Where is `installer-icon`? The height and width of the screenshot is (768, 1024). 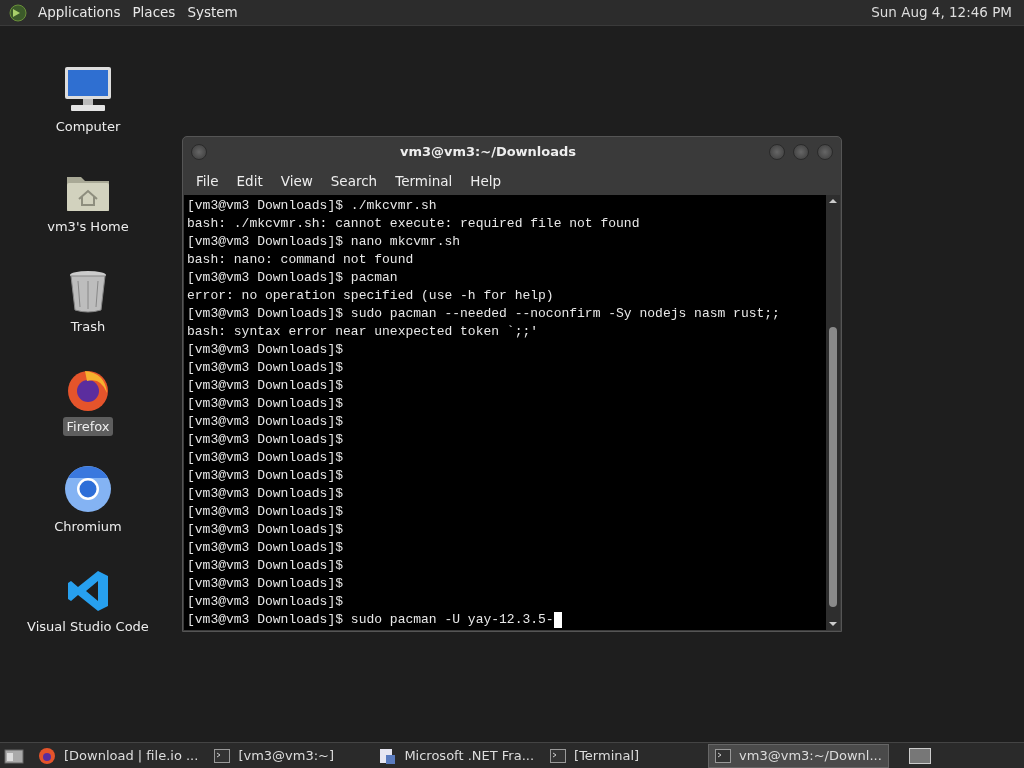
installer-icon is located at coordinates (387, 755).